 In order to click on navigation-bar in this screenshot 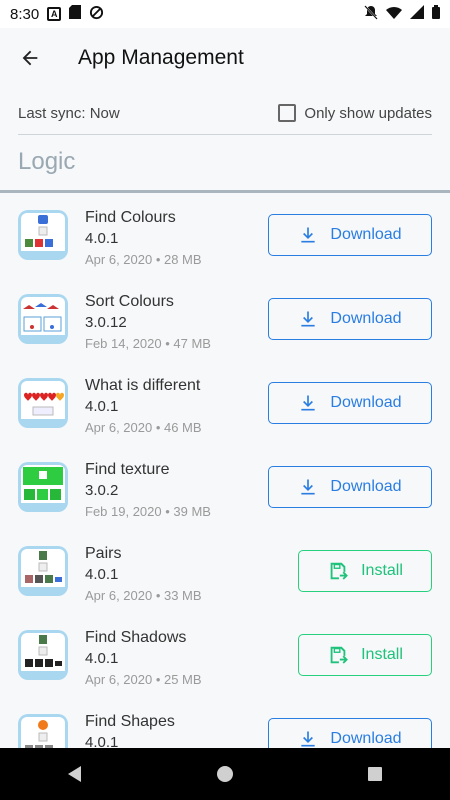, I will do `click(225, 774)`.